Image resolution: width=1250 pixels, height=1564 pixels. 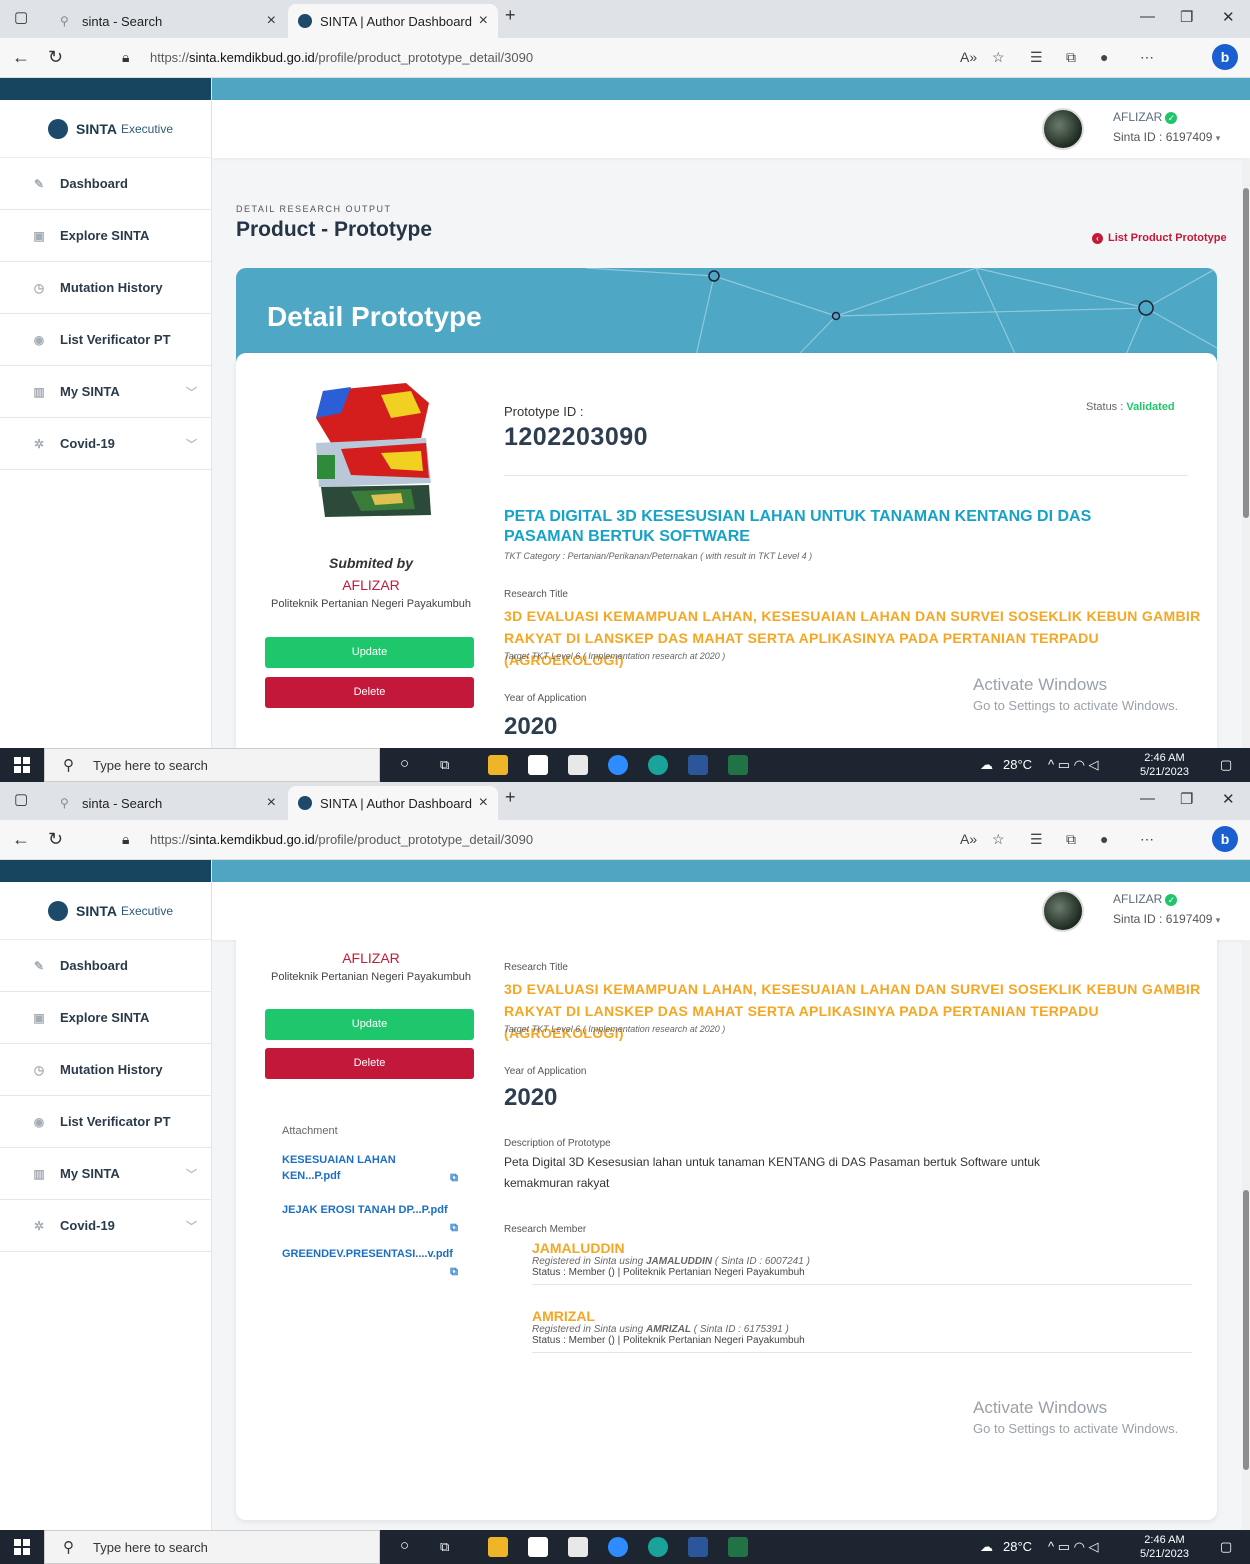 What do you see at coordinates (21, 17) in the screenshot?
I see `tab-actions-icon: ▢` at bounding box center [21, 17].